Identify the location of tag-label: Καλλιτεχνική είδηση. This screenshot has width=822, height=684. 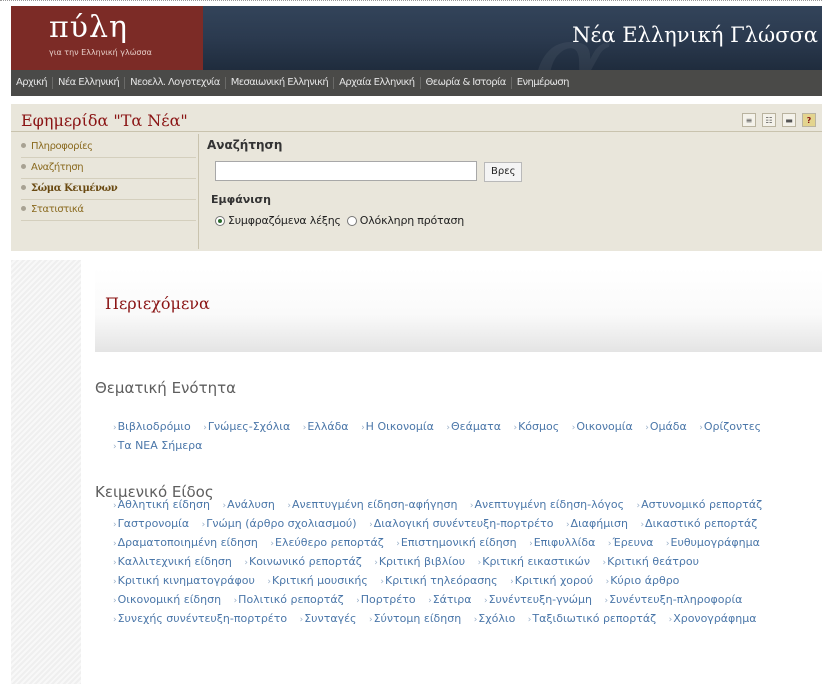
(174, 561).